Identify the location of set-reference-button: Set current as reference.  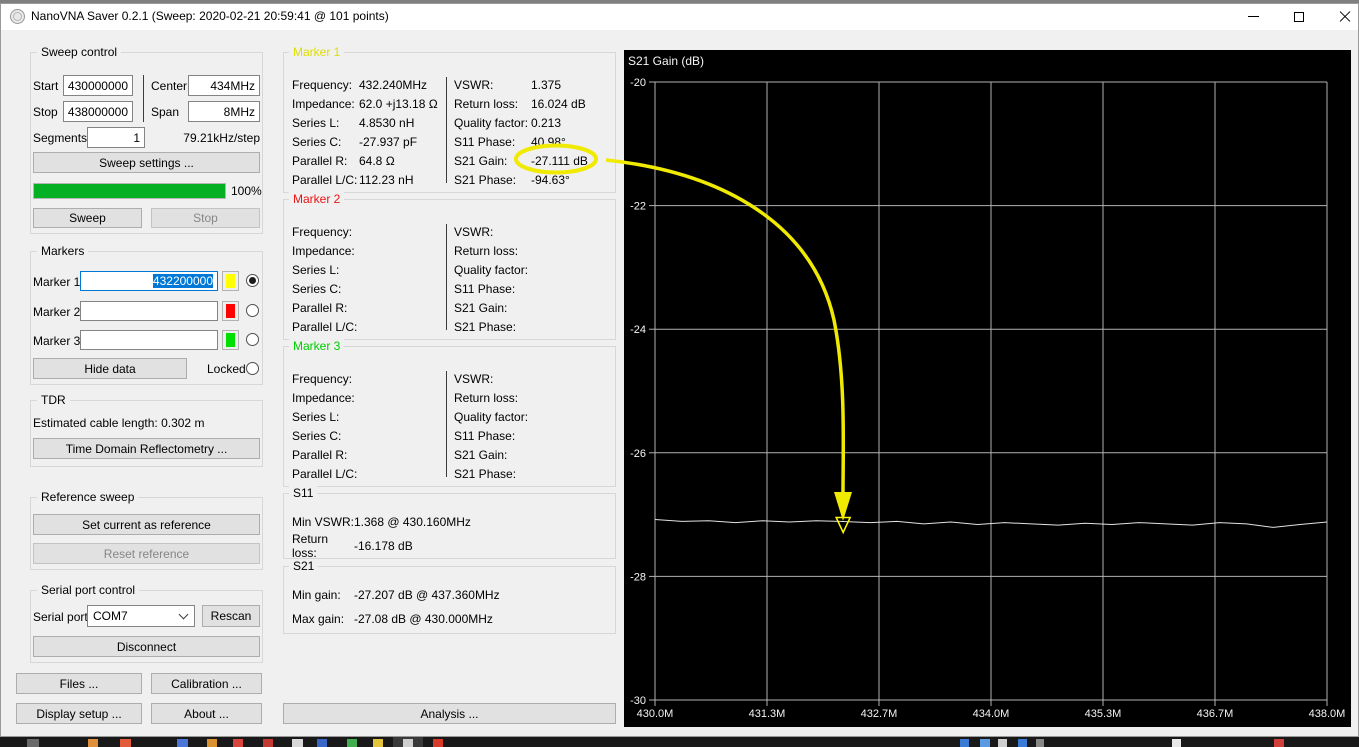
(146, 524).